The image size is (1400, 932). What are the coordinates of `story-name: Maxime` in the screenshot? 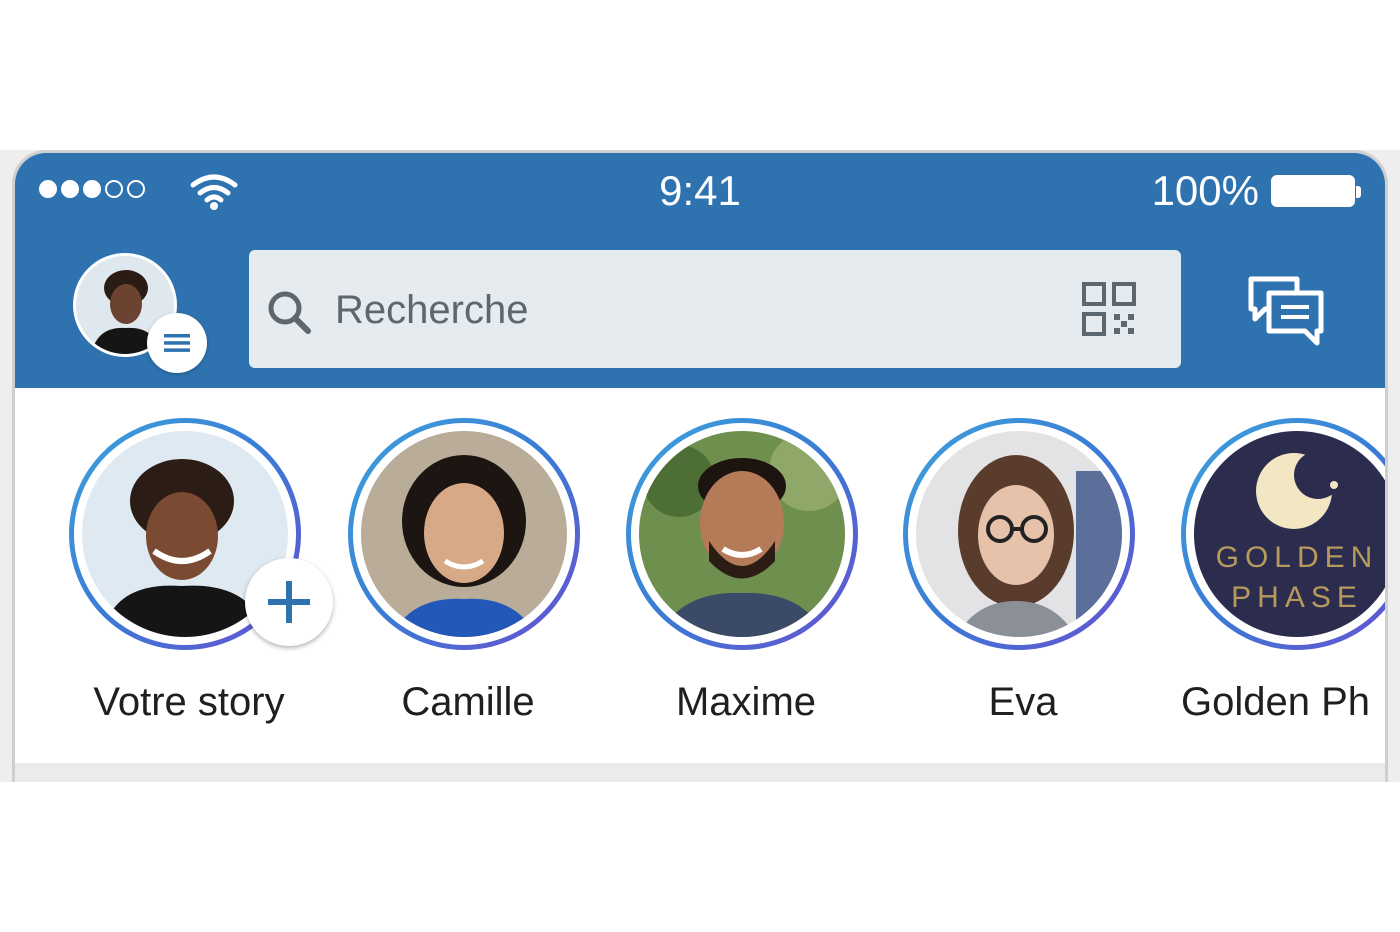 It's located at (746, 702).